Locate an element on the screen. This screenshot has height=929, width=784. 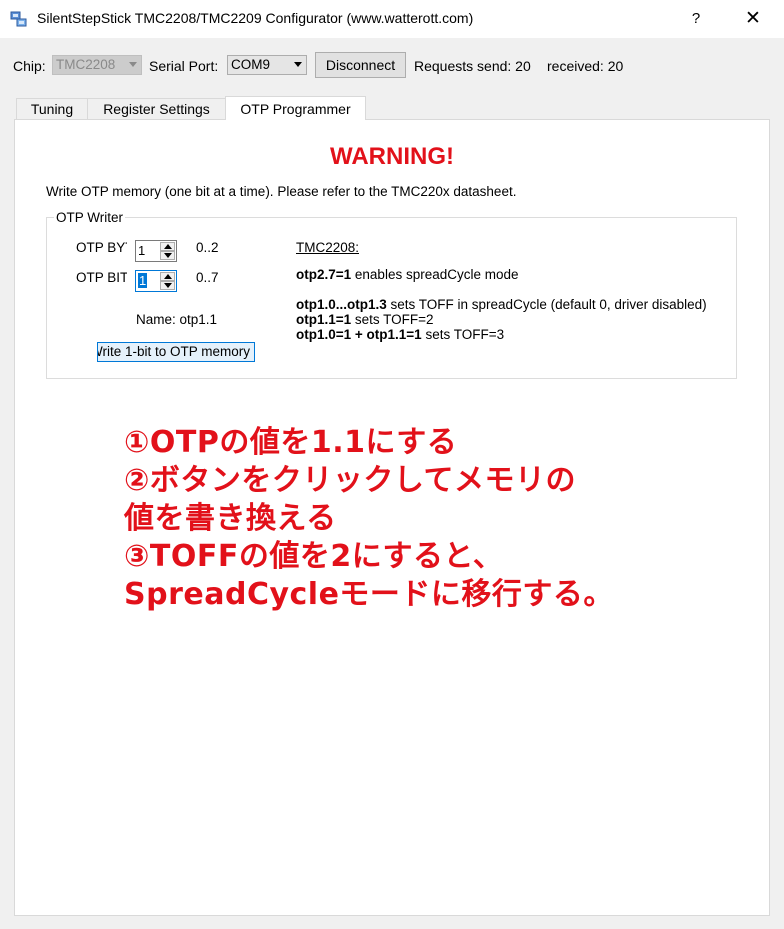
info-spreadcycle-text: enables spreadCycle mode is located at coordinates (435, 274).